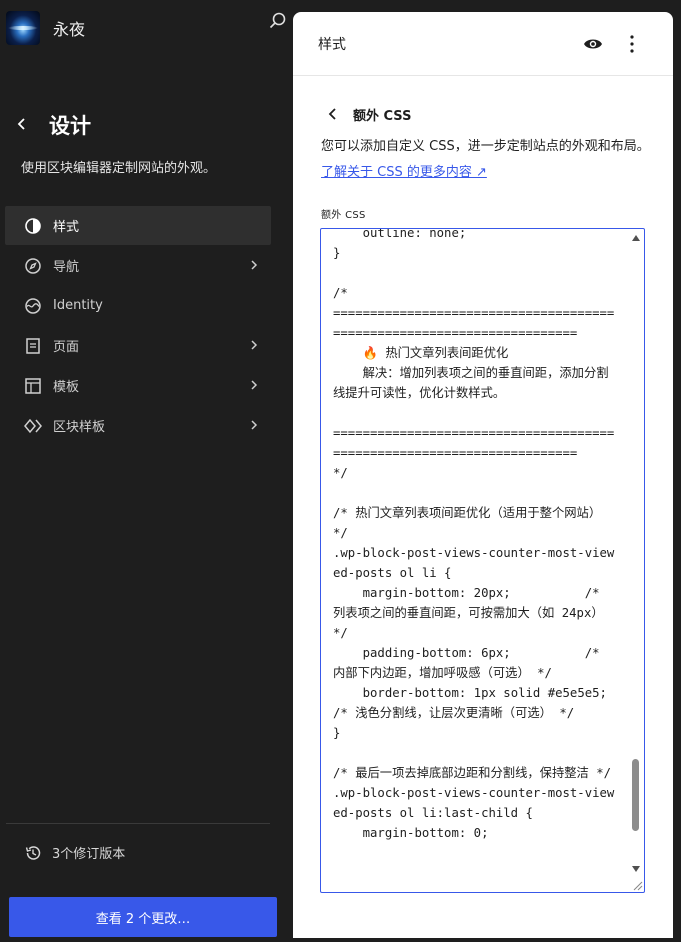 This screenshot has width=681, height=942. I want to click on scroll-down-arrow-icon, so click(636, 869).